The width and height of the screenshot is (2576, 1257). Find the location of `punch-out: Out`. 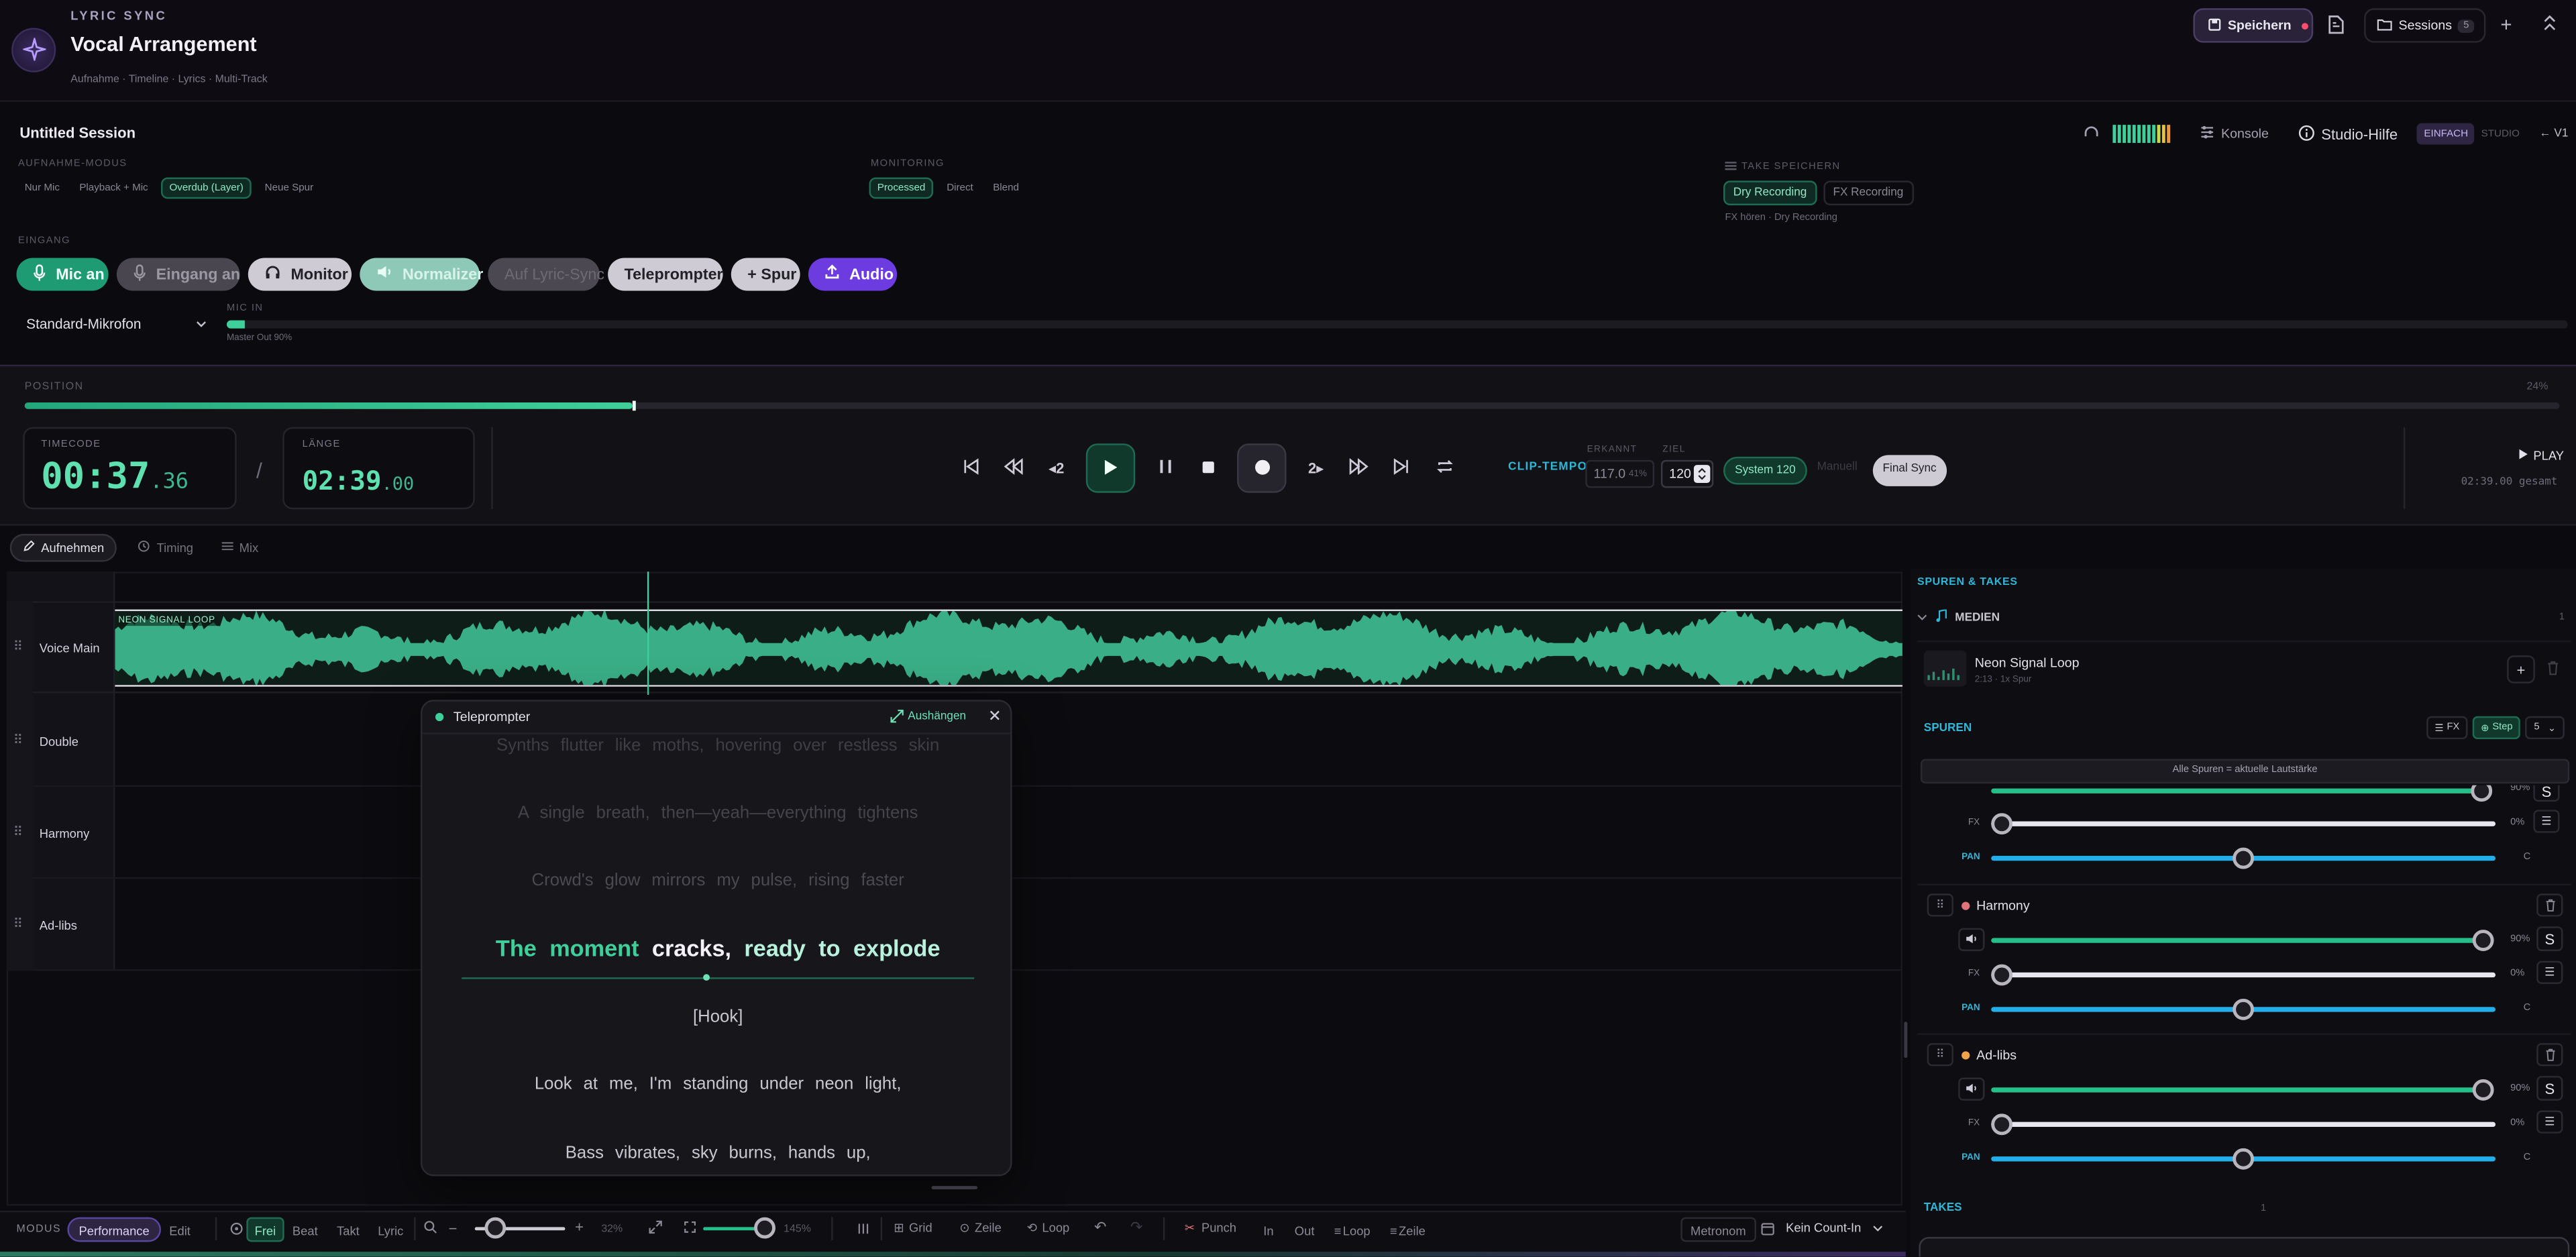

punch-out: Out is located at coordinates (1305, 1231).